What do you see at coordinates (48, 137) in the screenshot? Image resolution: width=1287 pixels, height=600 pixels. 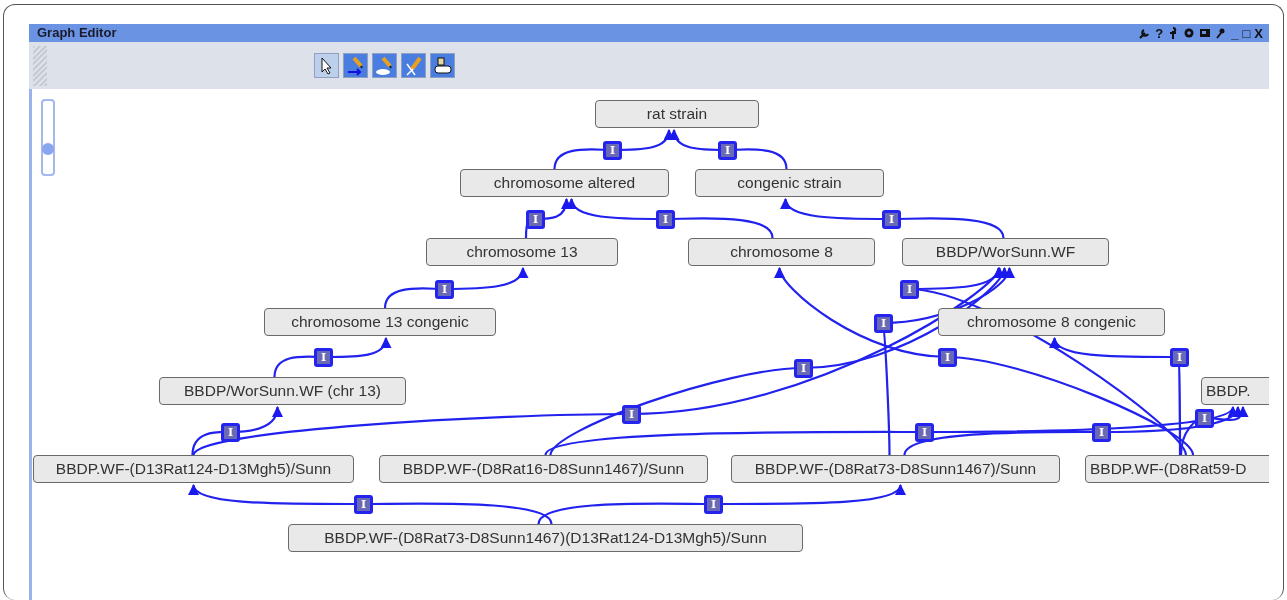 I see `zoom-slider` at bounding box center [48, 137].